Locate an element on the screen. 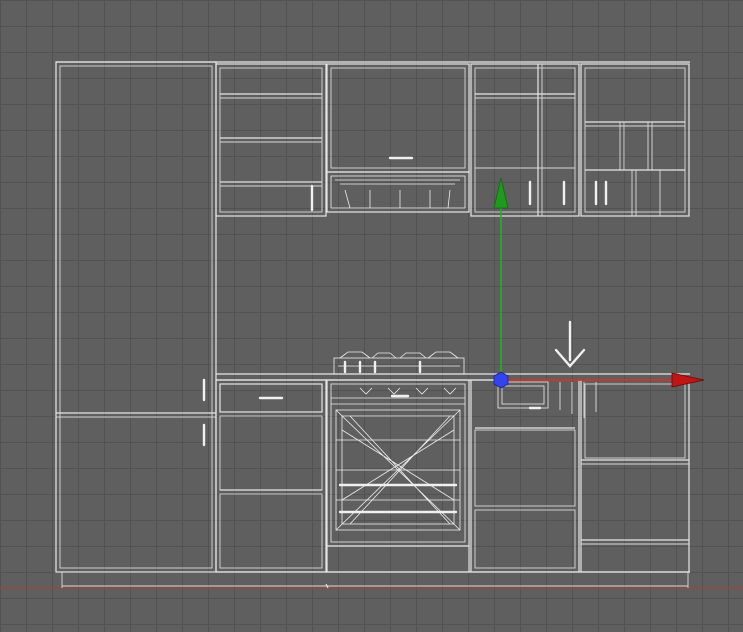 The width and height of the screenshot is (743, 632). countertop is located at coordinates (453, 377).